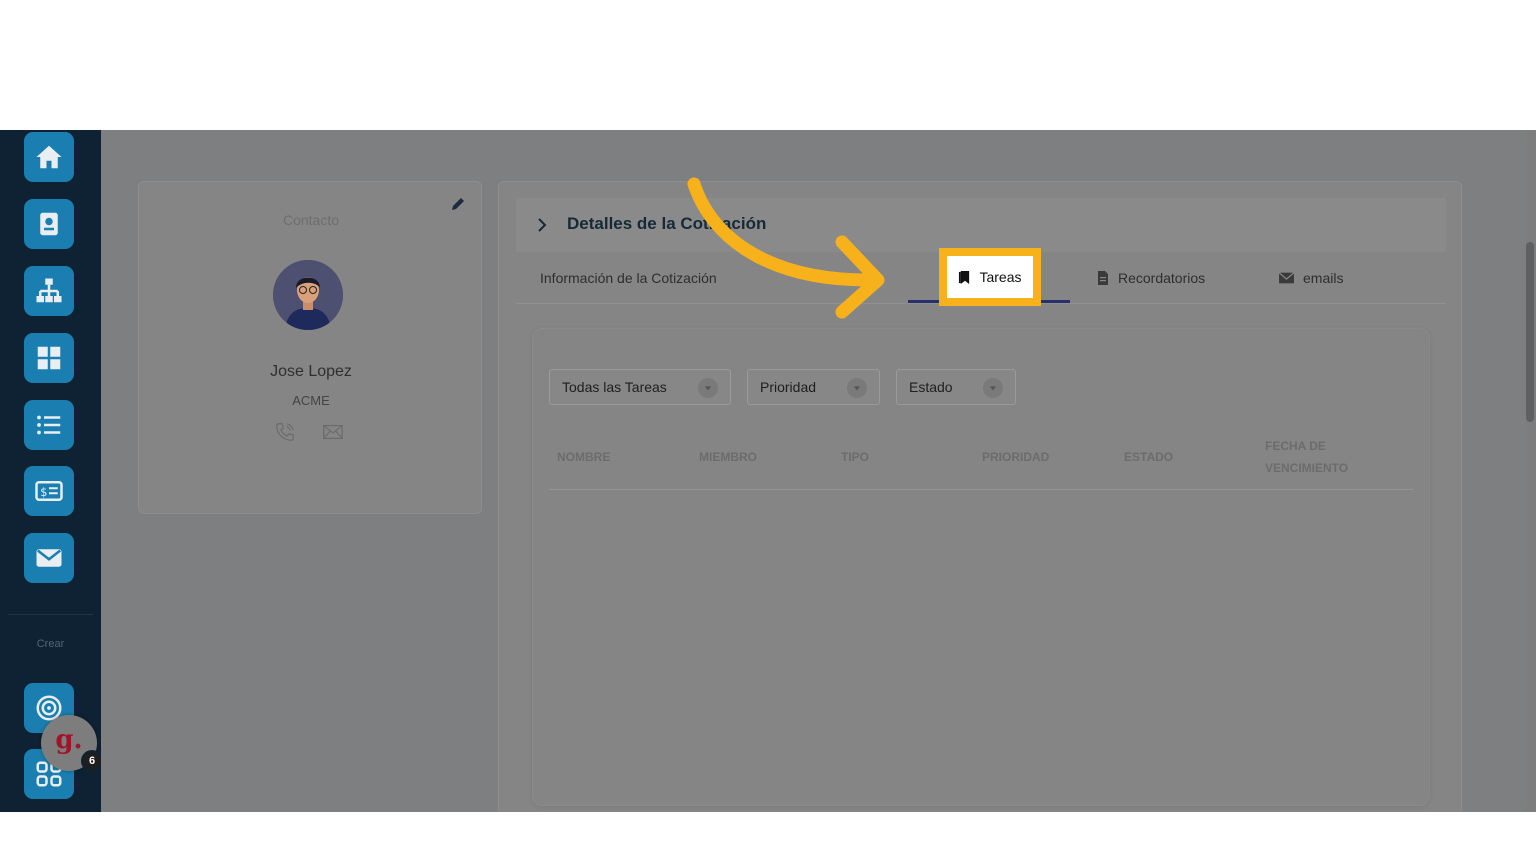 The width and height of the screenshot is (1536, 864). I want to click on sidebar: $ Crear g. 6, so click(51, 471).